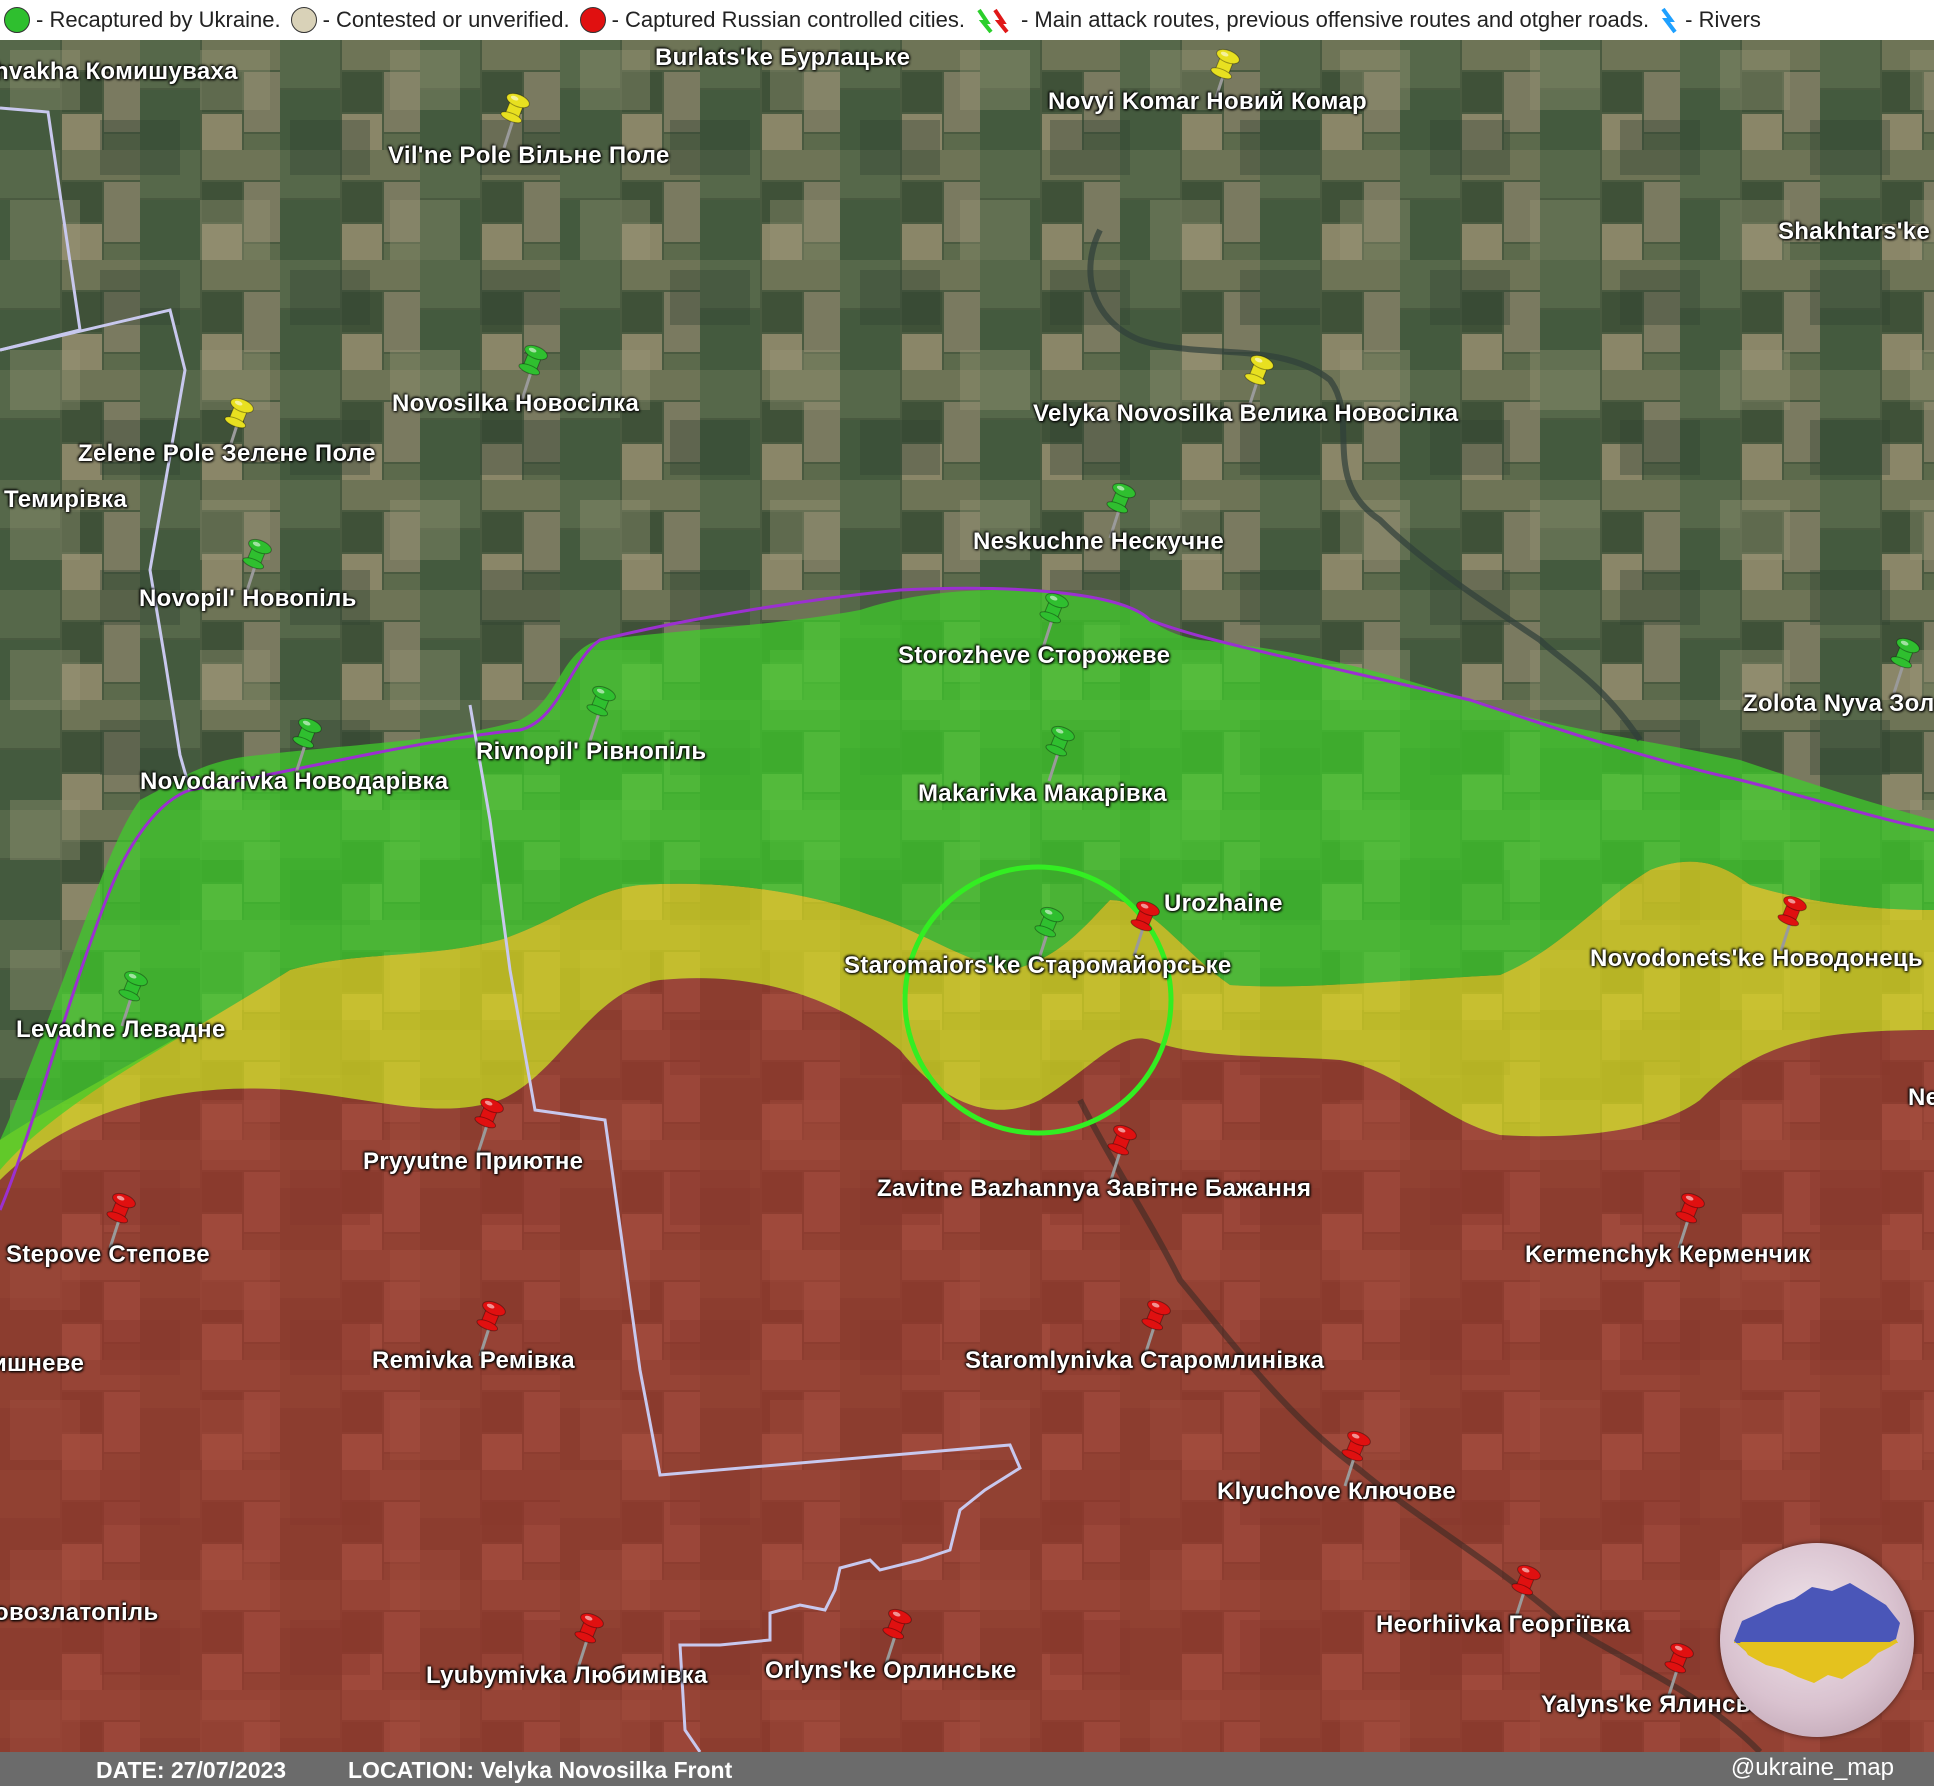 This screenshot has width=1934, height=1786. Describe the element at coordinates (1668, 1254) in the screenshot. I see `place-label: Kermenchyk Керменчик` at that location.